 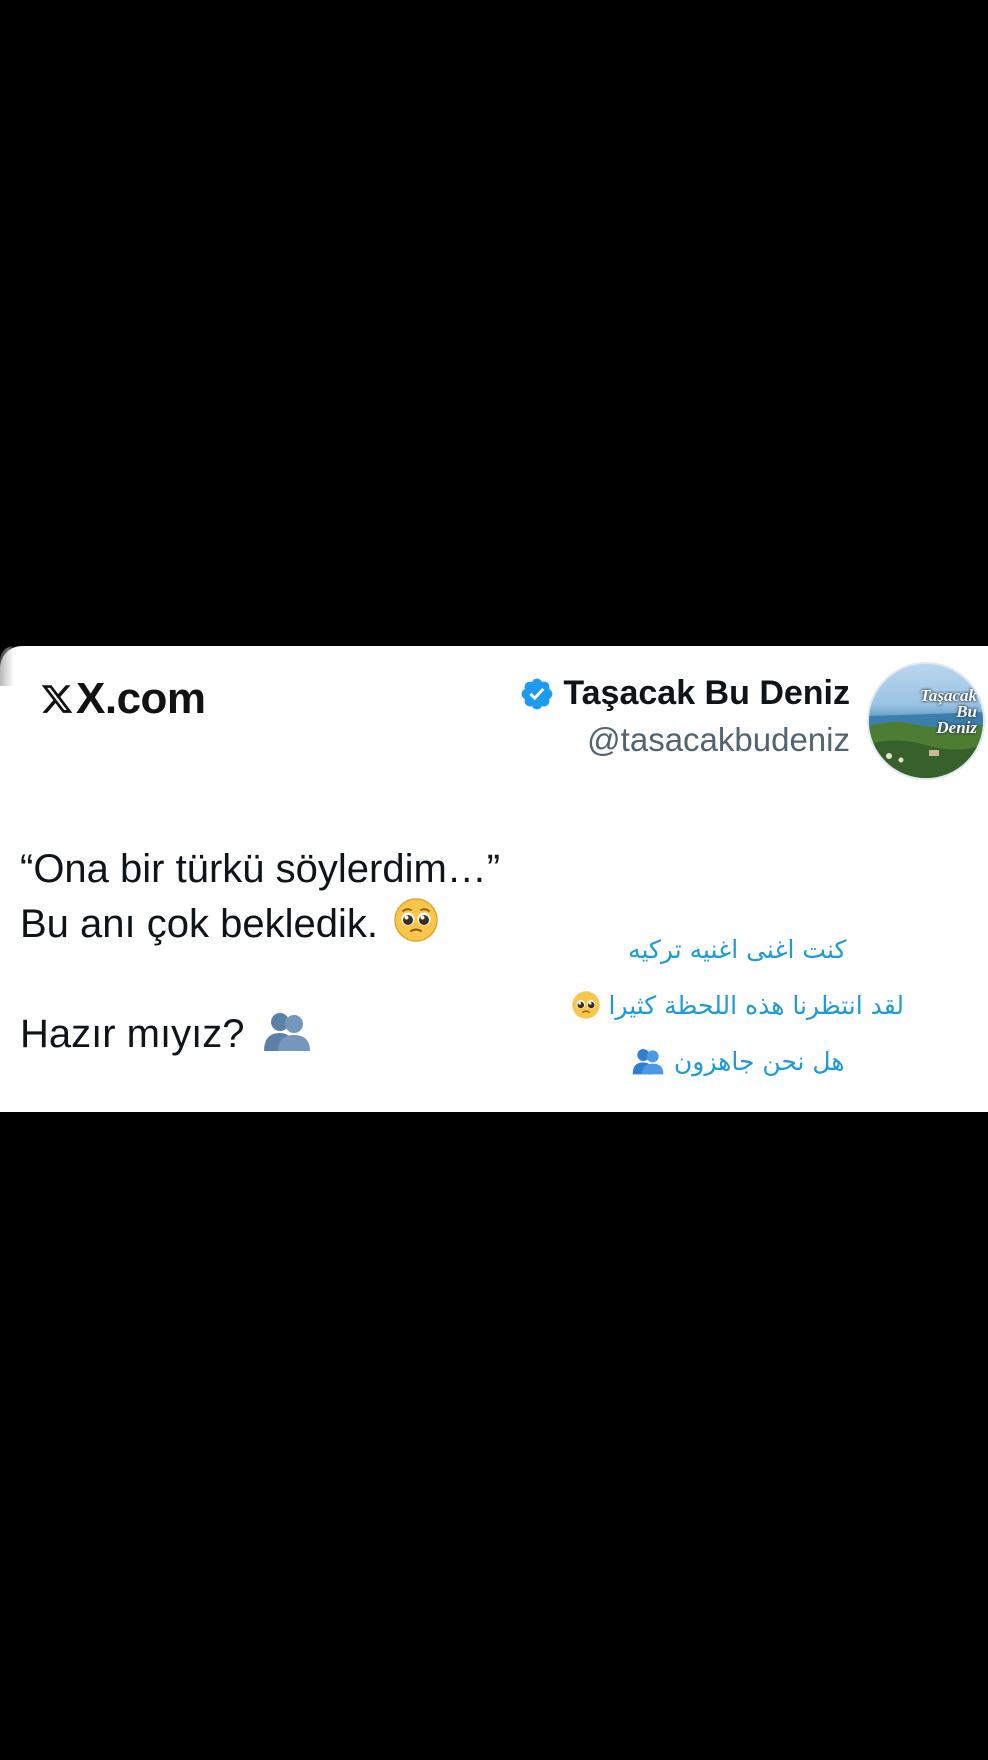 I want to click on site-label: X.com, so click(x=123, y=699).